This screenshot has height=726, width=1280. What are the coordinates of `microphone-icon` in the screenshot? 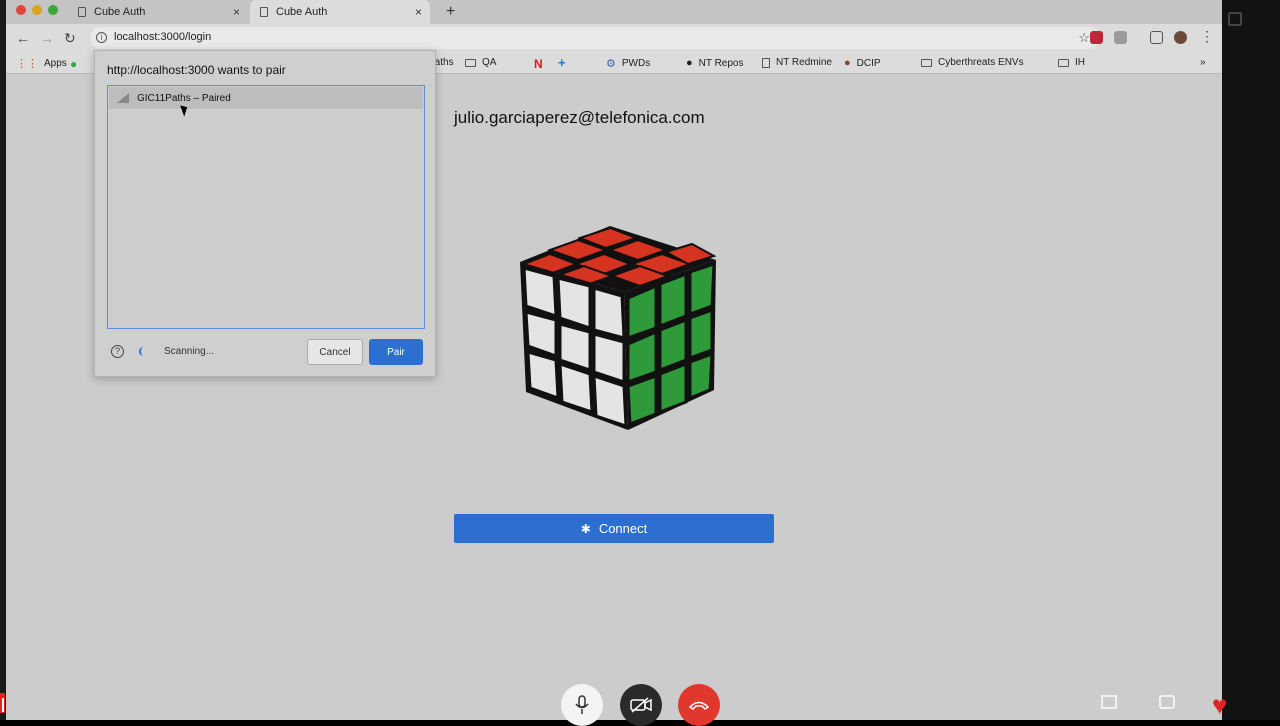 It's located at (582, 704).